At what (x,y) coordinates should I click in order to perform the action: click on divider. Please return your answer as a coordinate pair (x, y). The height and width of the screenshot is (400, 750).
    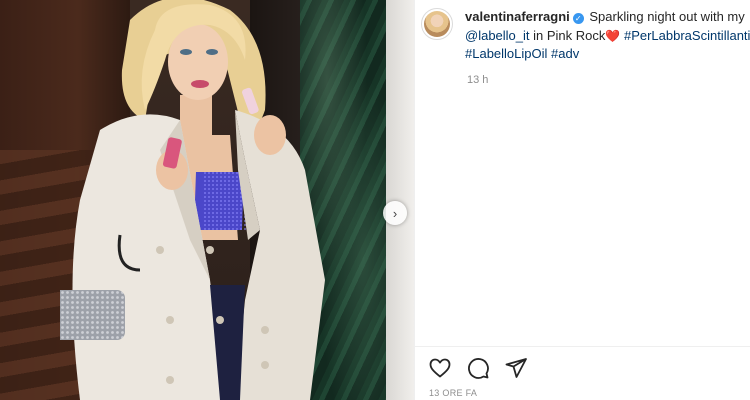
    Looking at the image, I should click on (582, 346).